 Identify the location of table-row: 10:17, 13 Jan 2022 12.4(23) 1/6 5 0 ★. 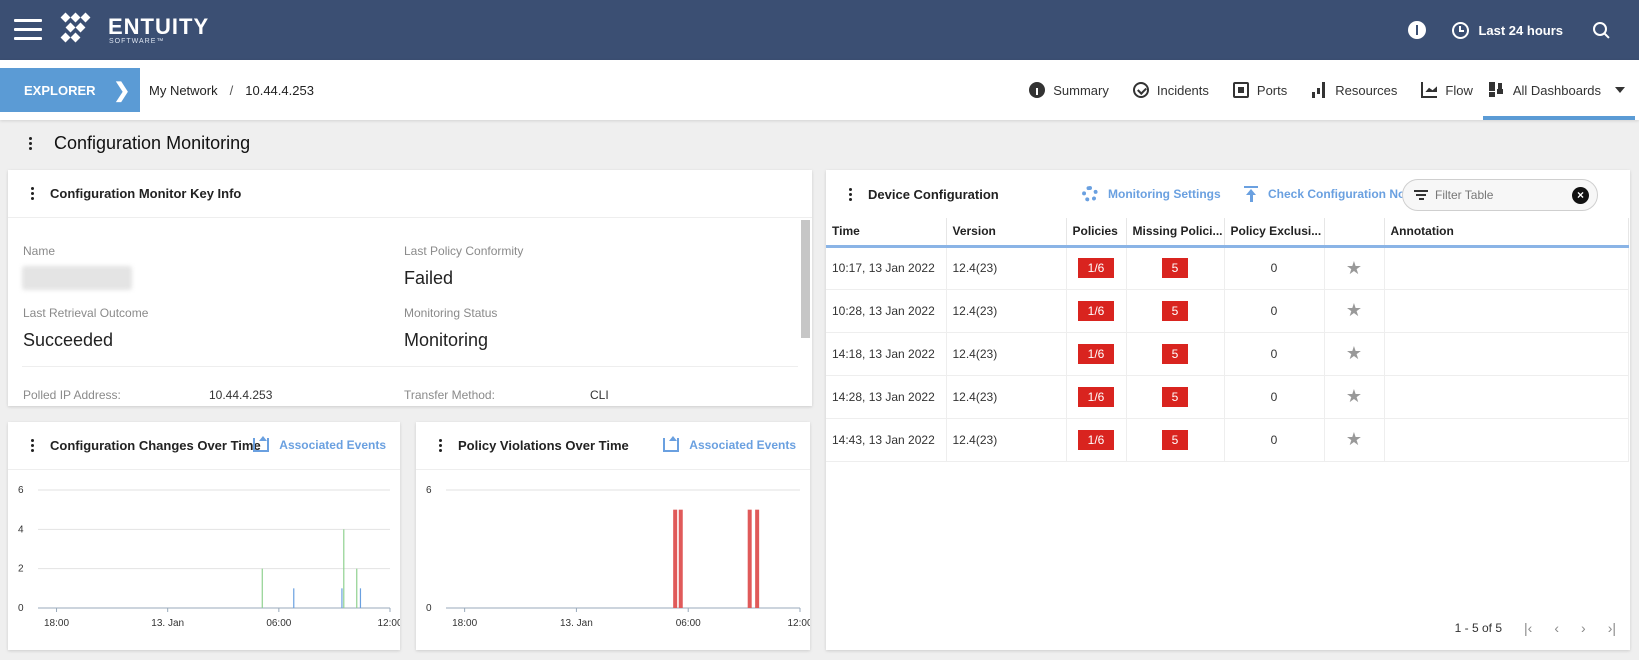
(1227, 268).